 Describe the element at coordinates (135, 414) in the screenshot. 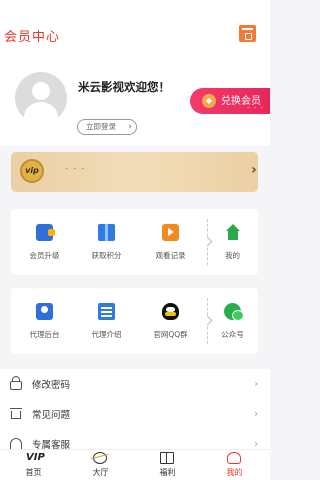

I see `menu-item-faq: 常见问题 ›` at that location.